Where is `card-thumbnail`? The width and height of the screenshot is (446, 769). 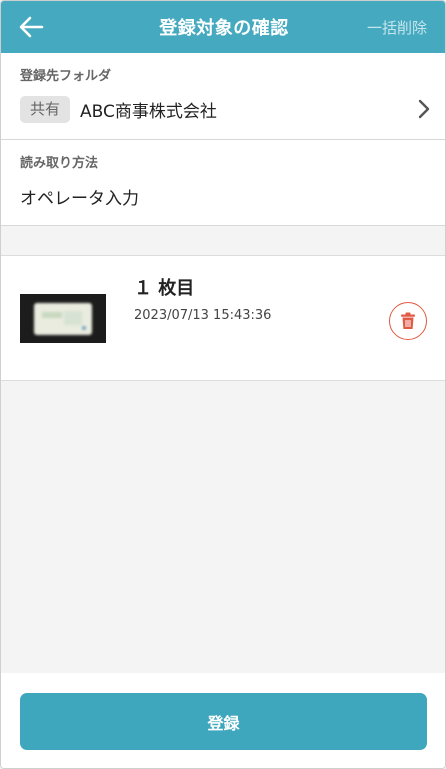 card-thumbnail is located at coordinates (63, 318).